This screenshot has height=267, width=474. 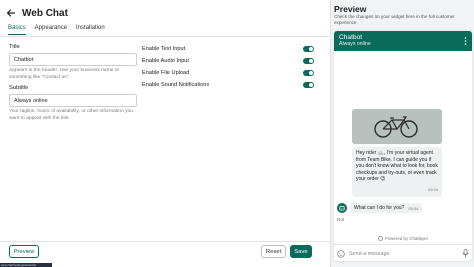 What do you see at coordinates (24, 251) in the screenshot?
I see `preview-button: Preview` at bounding box center [24, 251].